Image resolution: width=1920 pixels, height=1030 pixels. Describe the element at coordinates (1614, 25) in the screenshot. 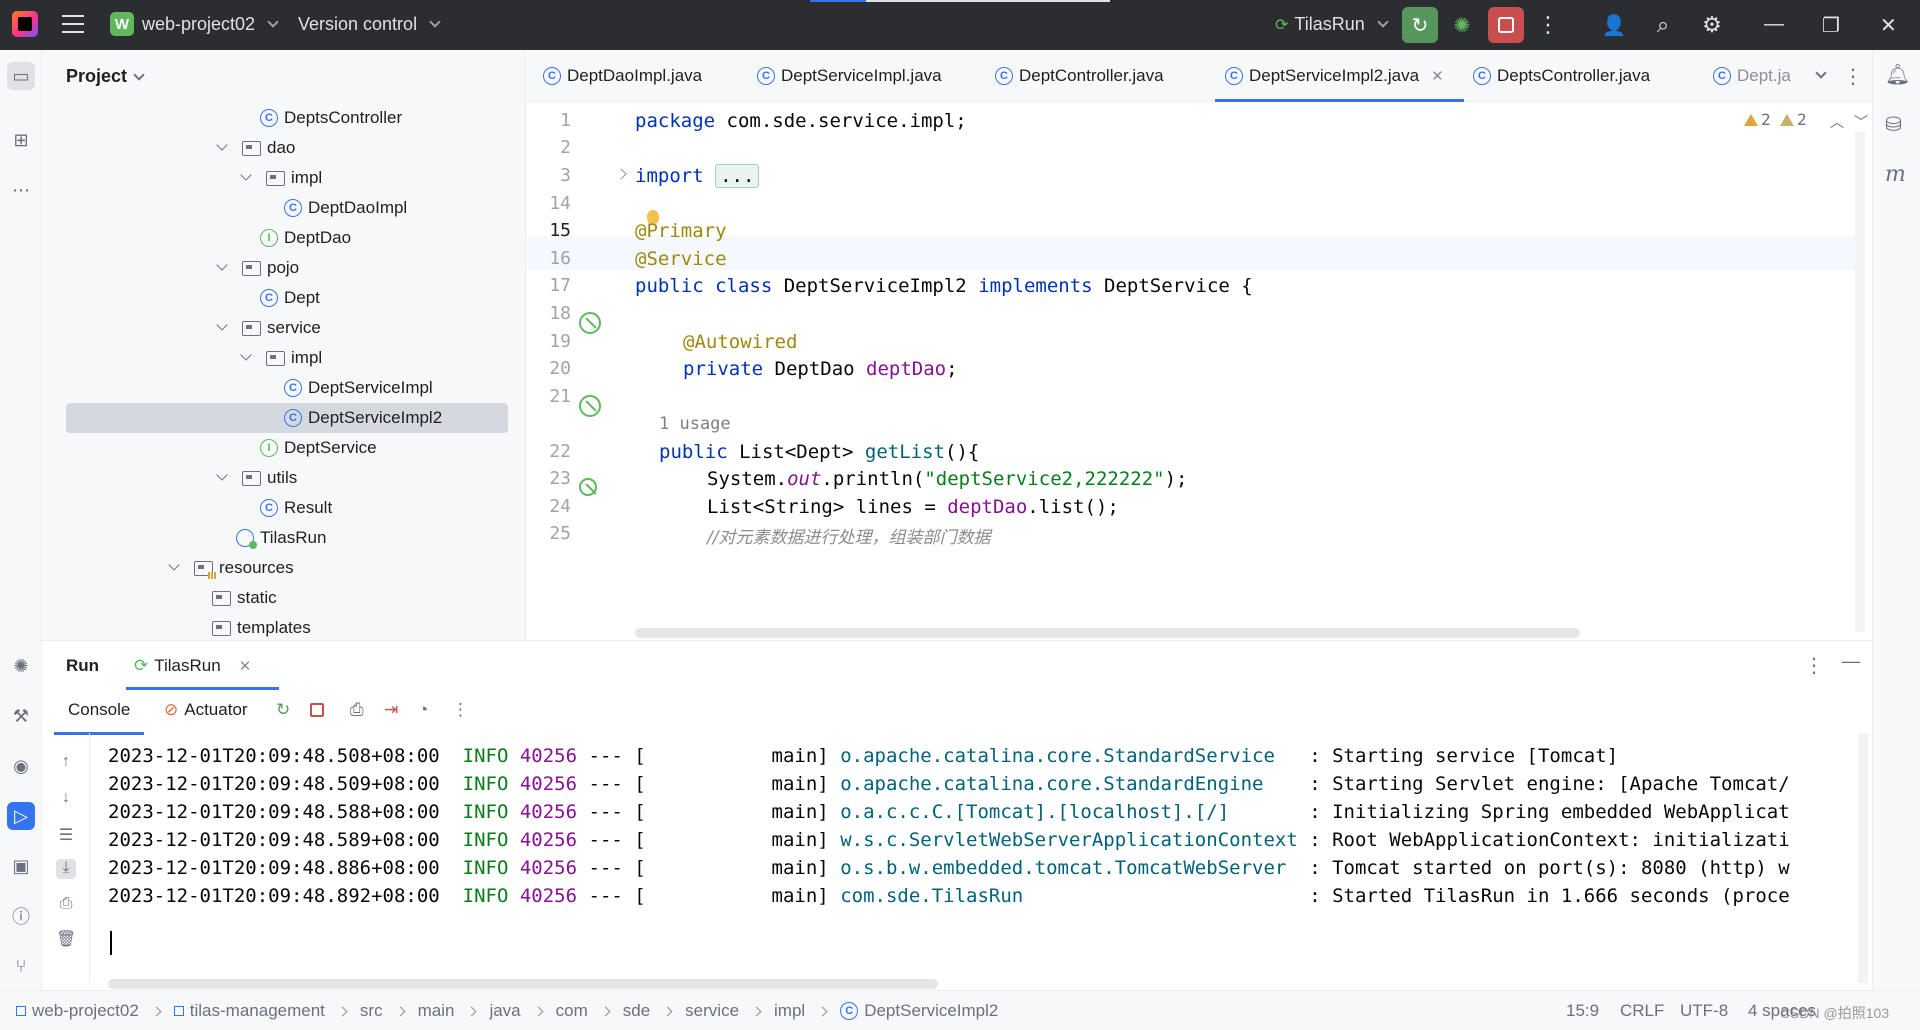

I see `code-with-me-button: 👤` at that location.